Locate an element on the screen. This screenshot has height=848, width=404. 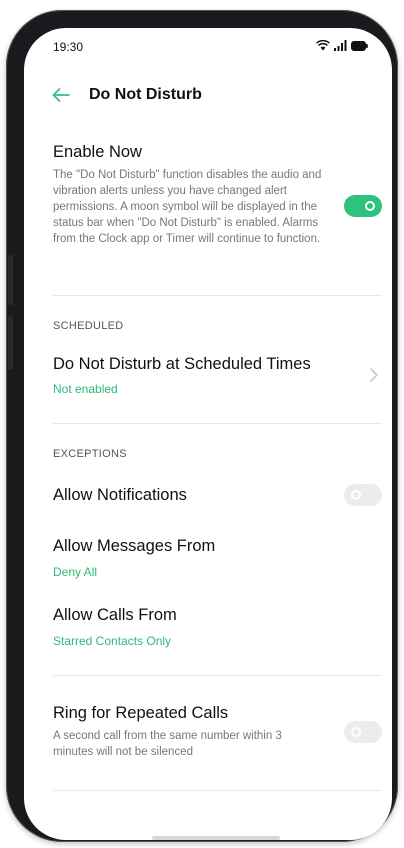
section-label-scheduled: SCHEDULED is located at coordinates (88, 326).